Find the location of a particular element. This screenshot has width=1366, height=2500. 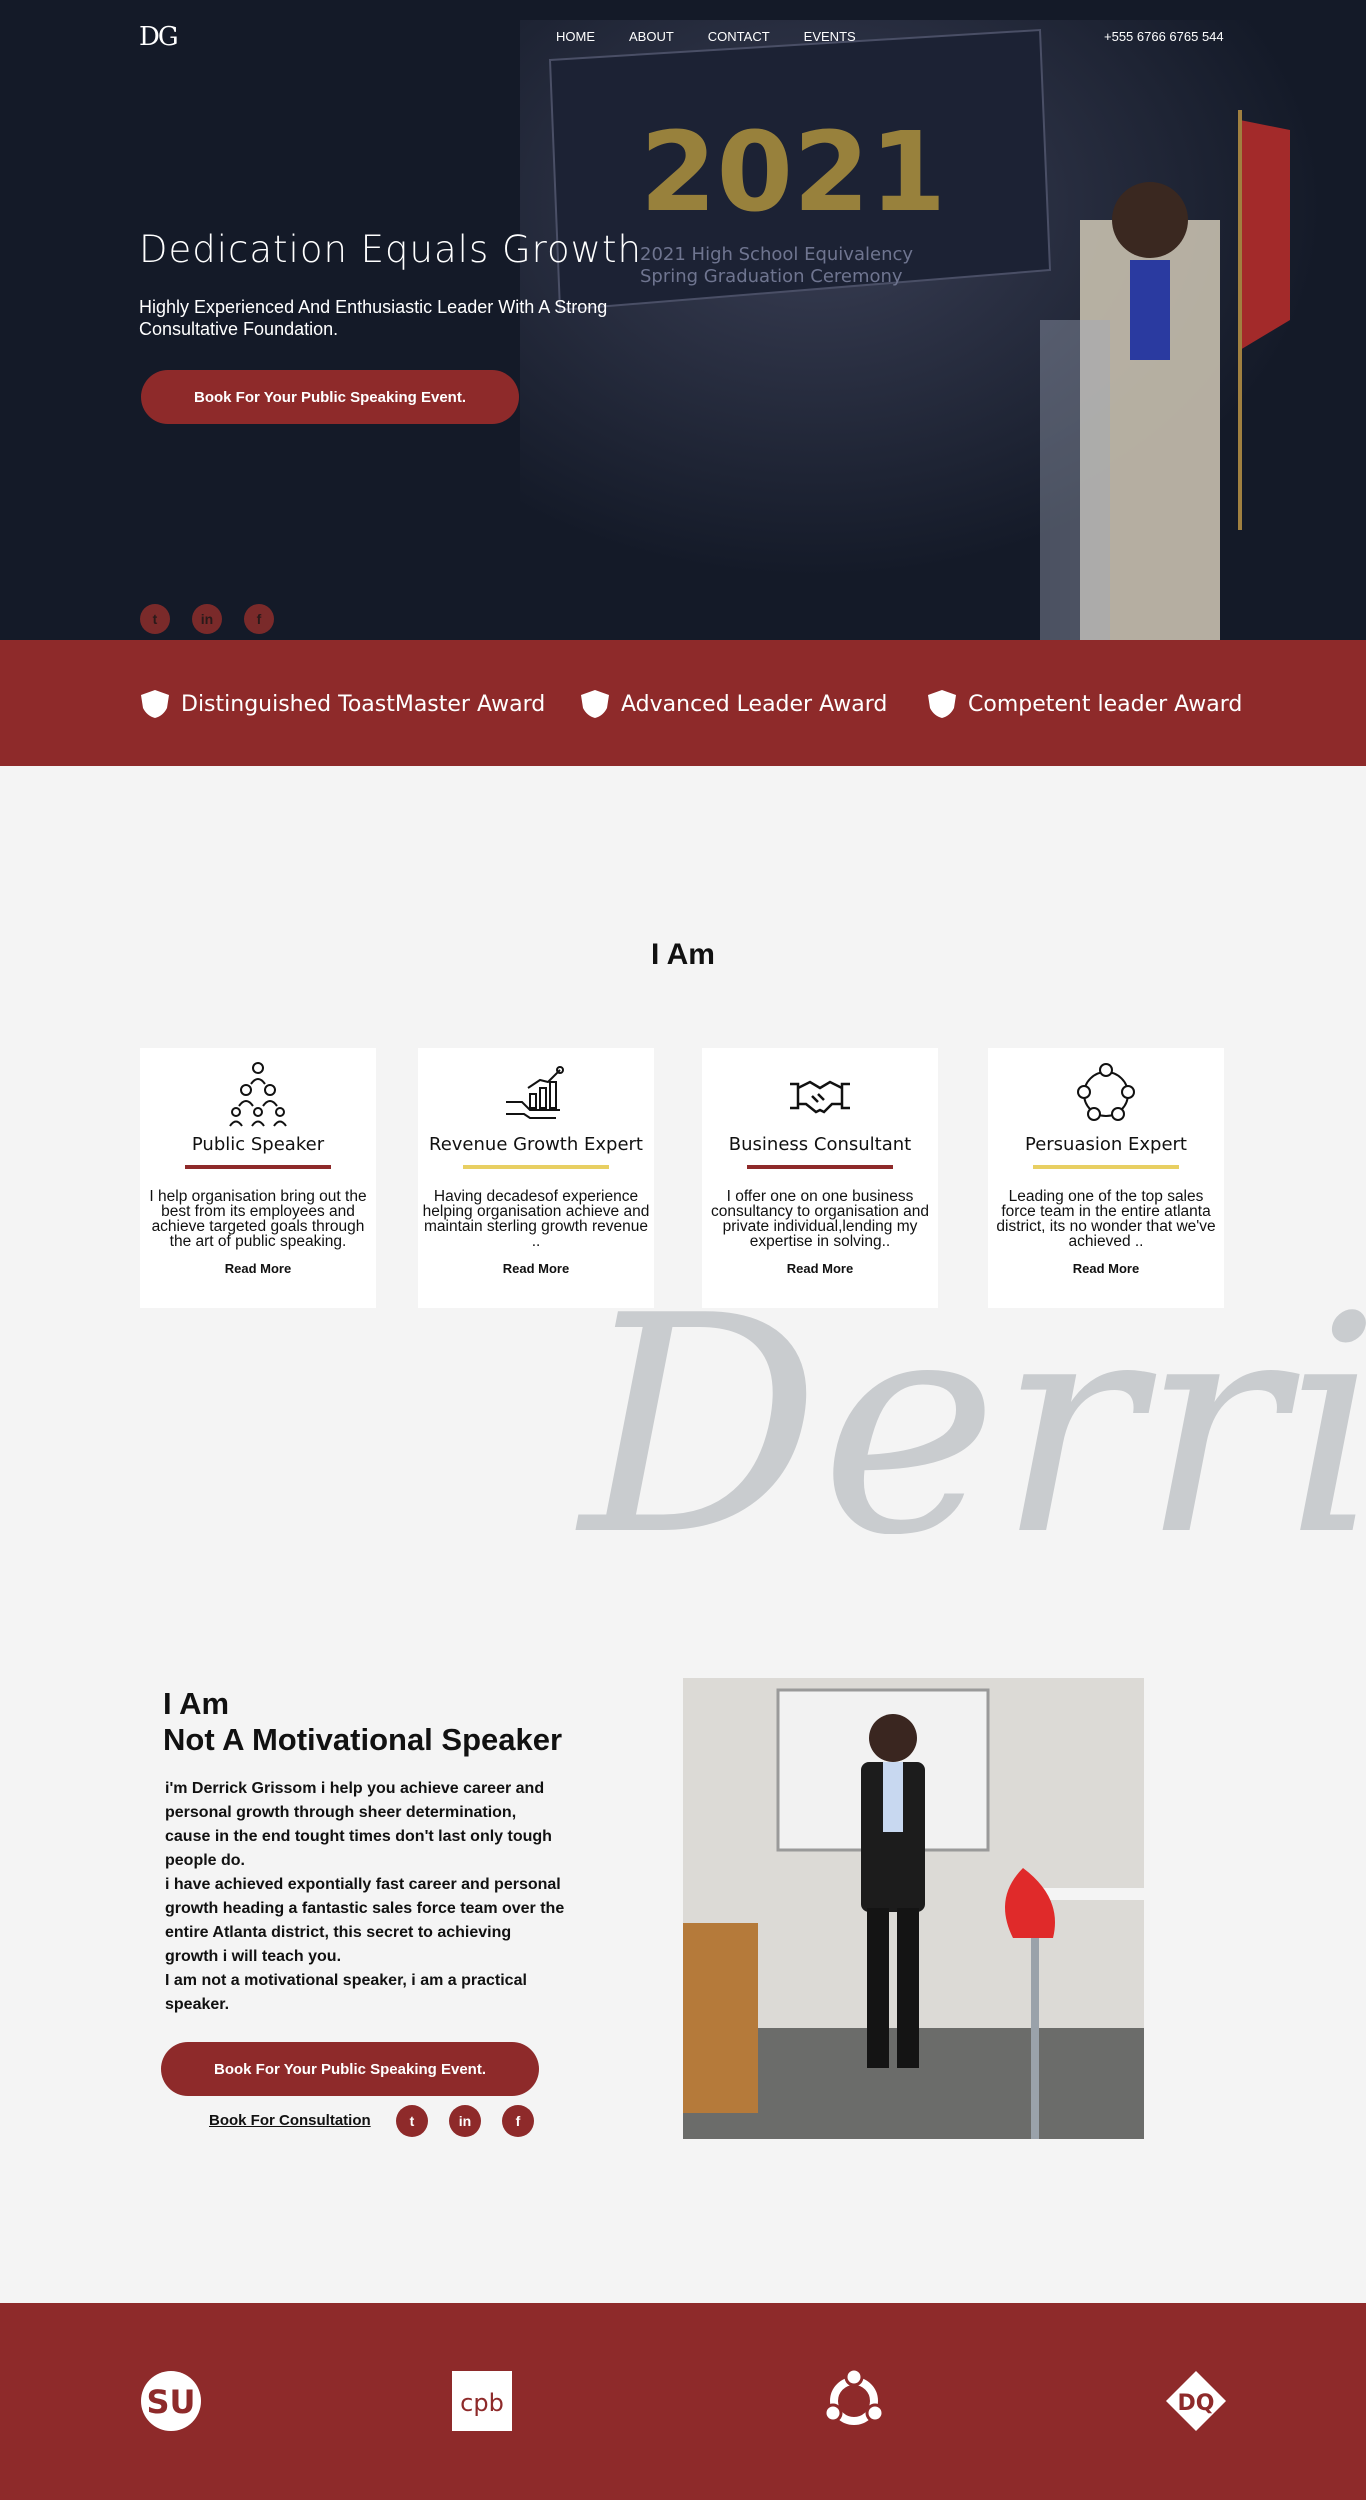

signature-text: Derric is located at coordinates (970, 1417).